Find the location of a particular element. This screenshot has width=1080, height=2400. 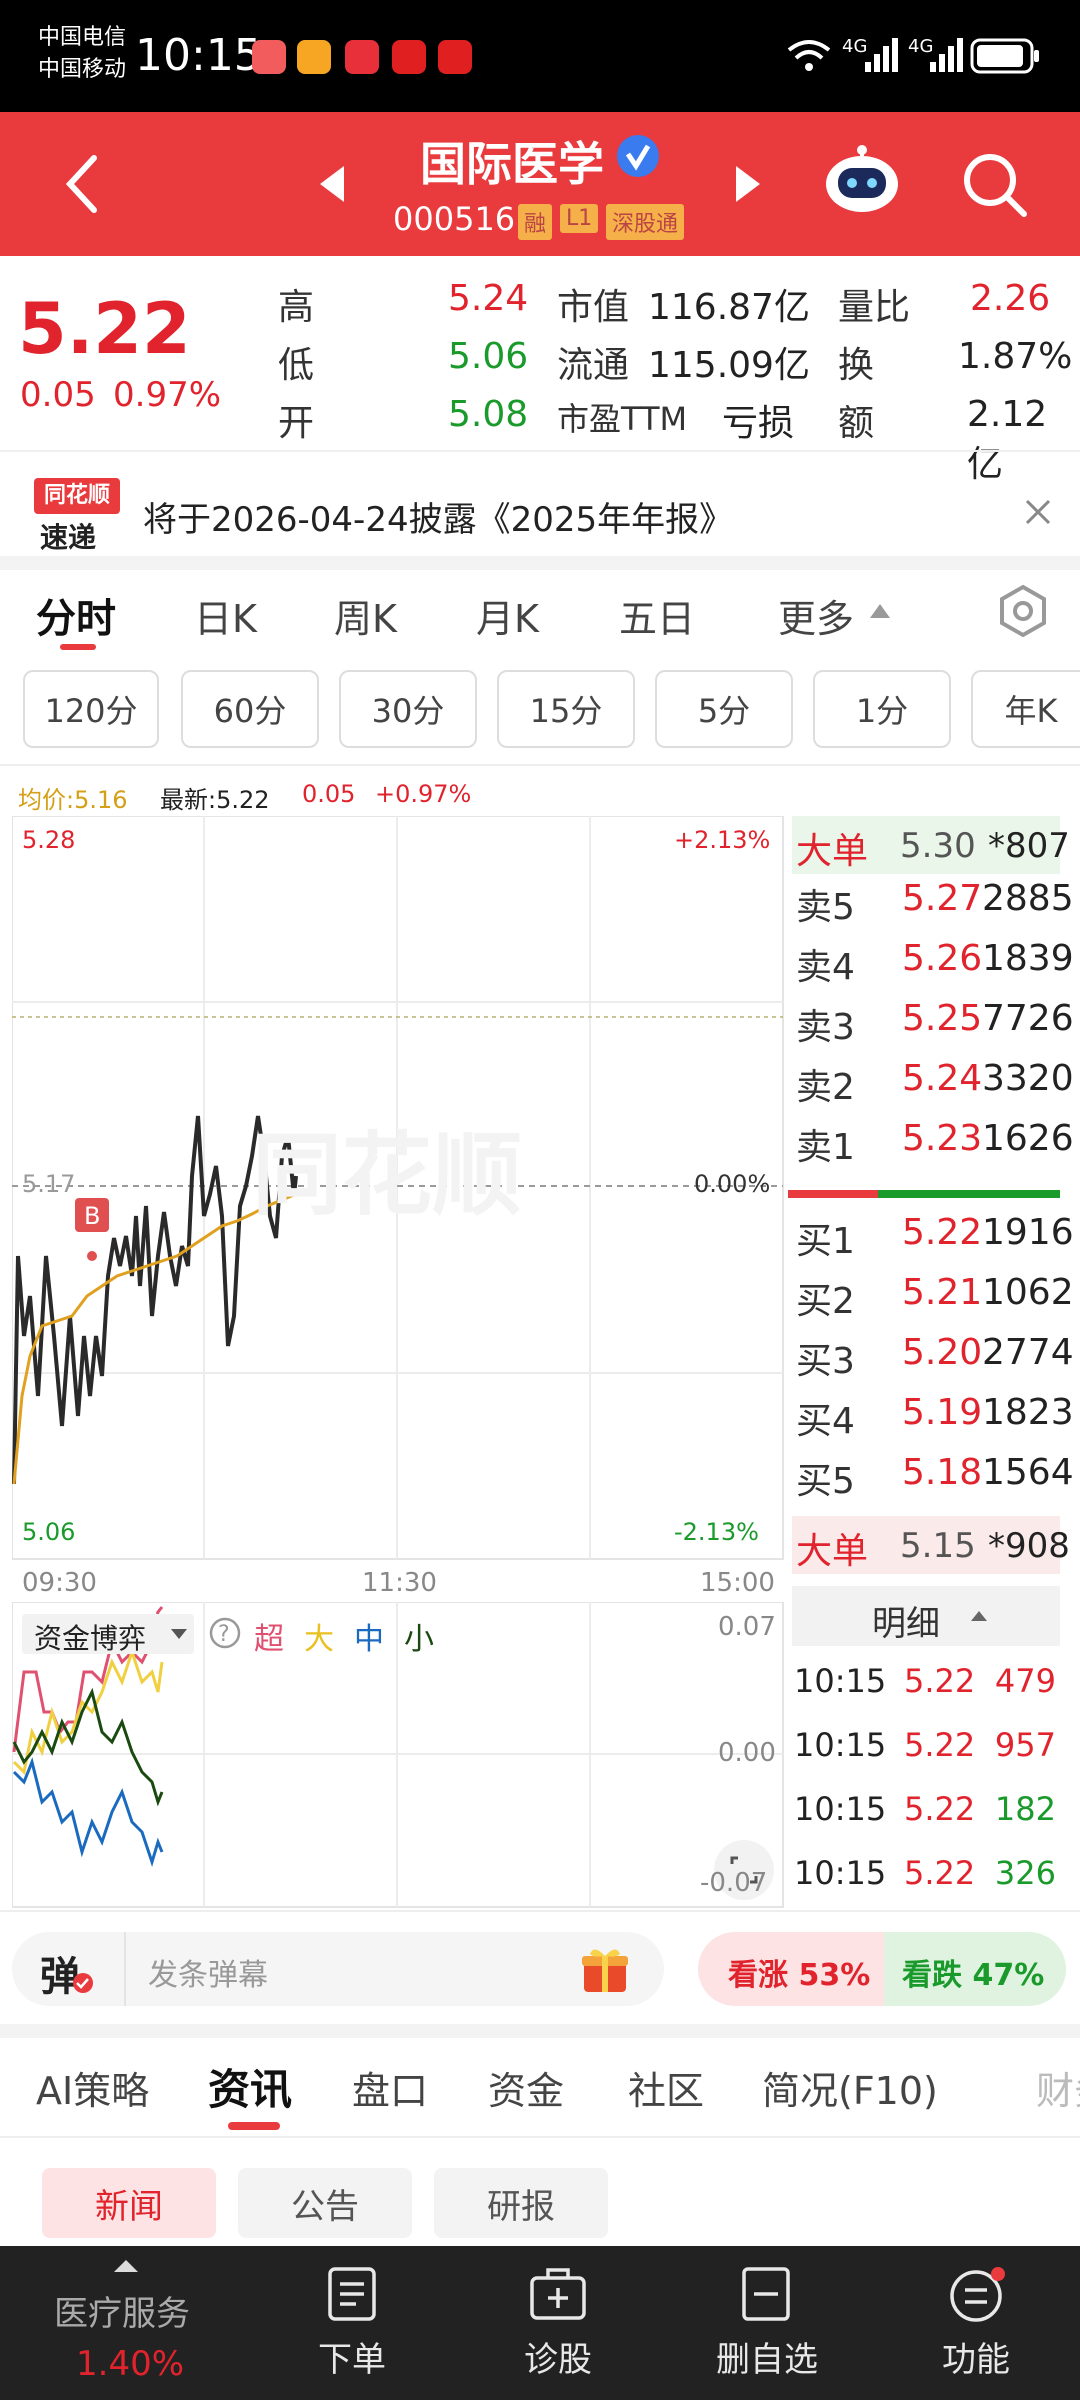

big-order-top-label: 大单 is located at coordinates (832, 851).